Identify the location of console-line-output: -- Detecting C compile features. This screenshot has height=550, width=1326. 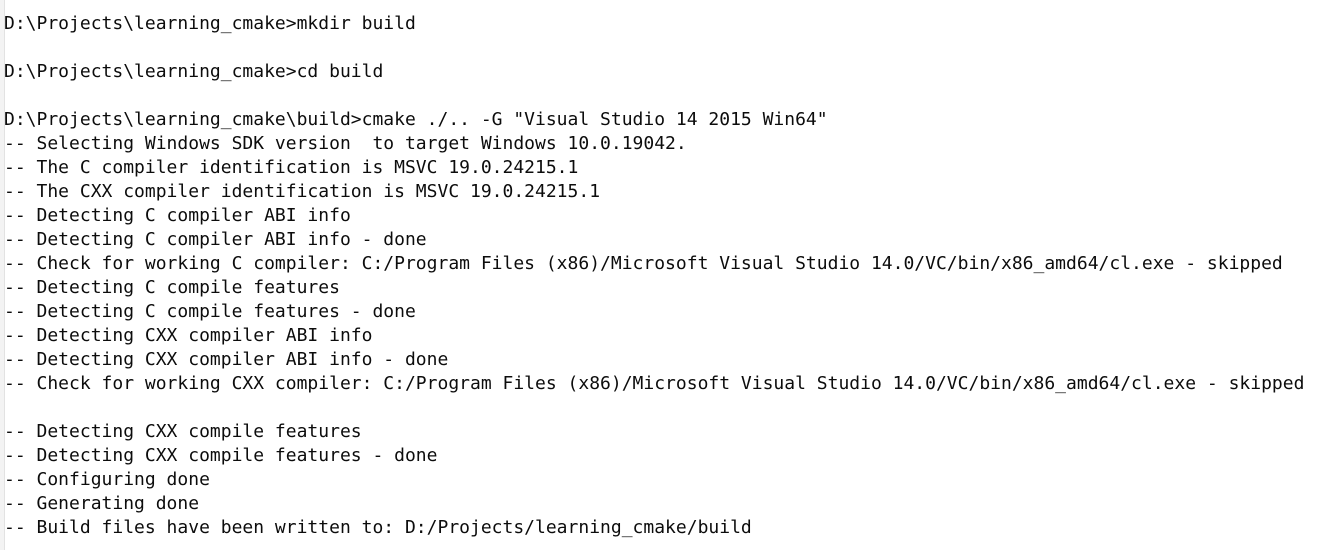
(172, 287).